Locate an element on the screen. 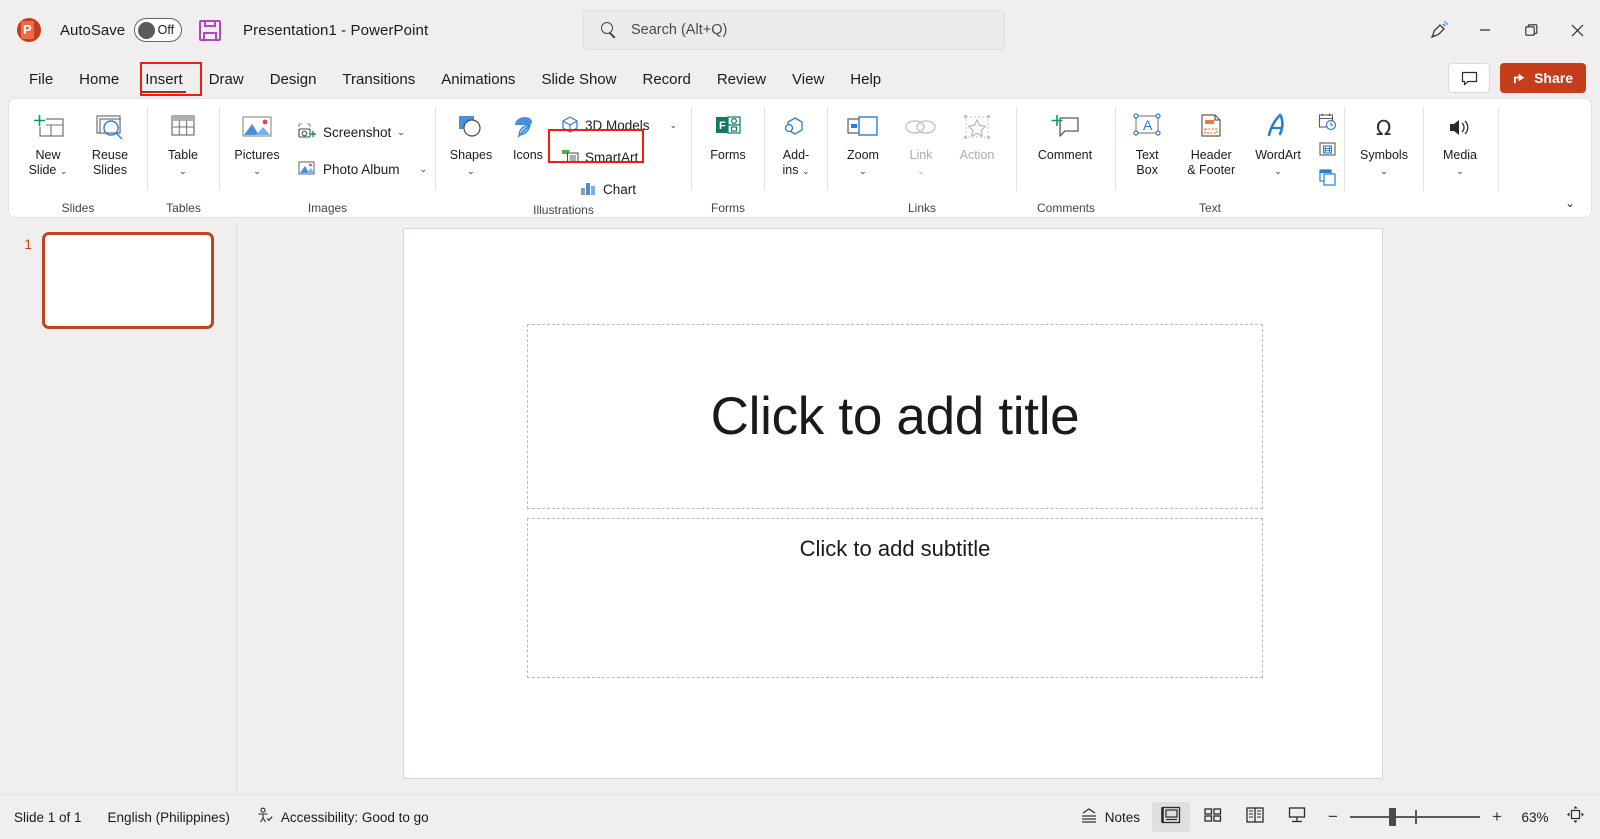 This screenshot has width=1600, height=839. subtitle-placeholder: Click to add subtitle is located at coordinates (895, 598).